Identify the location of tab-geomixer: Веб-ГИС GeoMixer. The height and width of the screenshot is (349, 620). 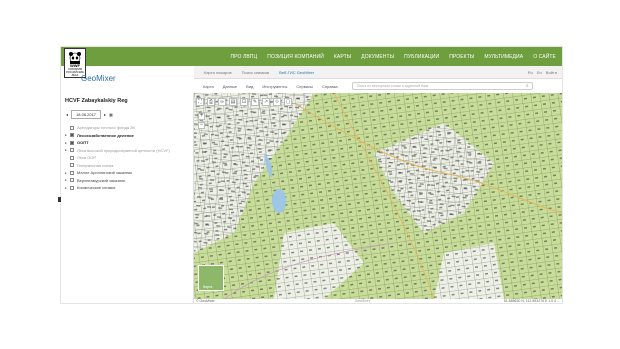
(296, 72).